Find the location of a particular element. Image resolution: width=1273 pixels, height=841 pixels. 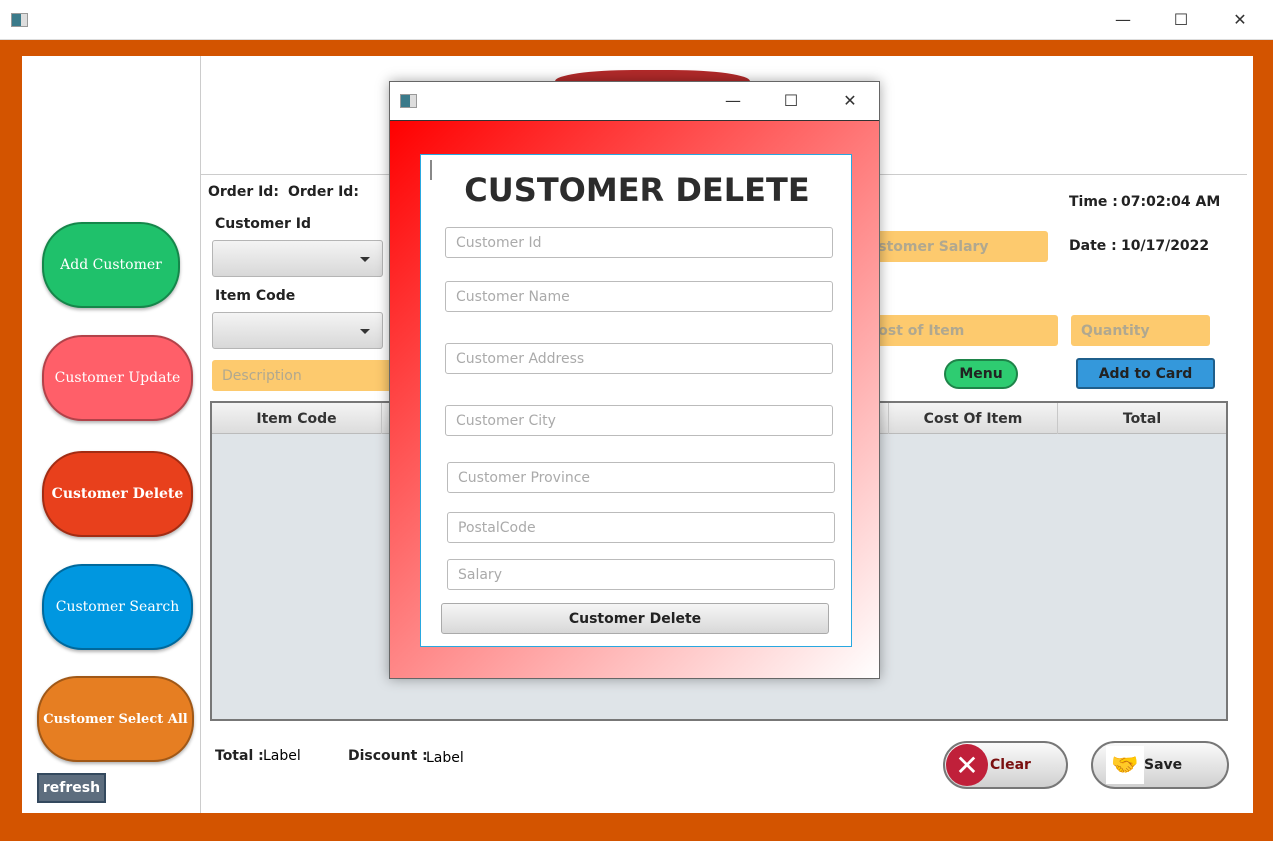

description-input: Description is located at coordinates (312, 375).